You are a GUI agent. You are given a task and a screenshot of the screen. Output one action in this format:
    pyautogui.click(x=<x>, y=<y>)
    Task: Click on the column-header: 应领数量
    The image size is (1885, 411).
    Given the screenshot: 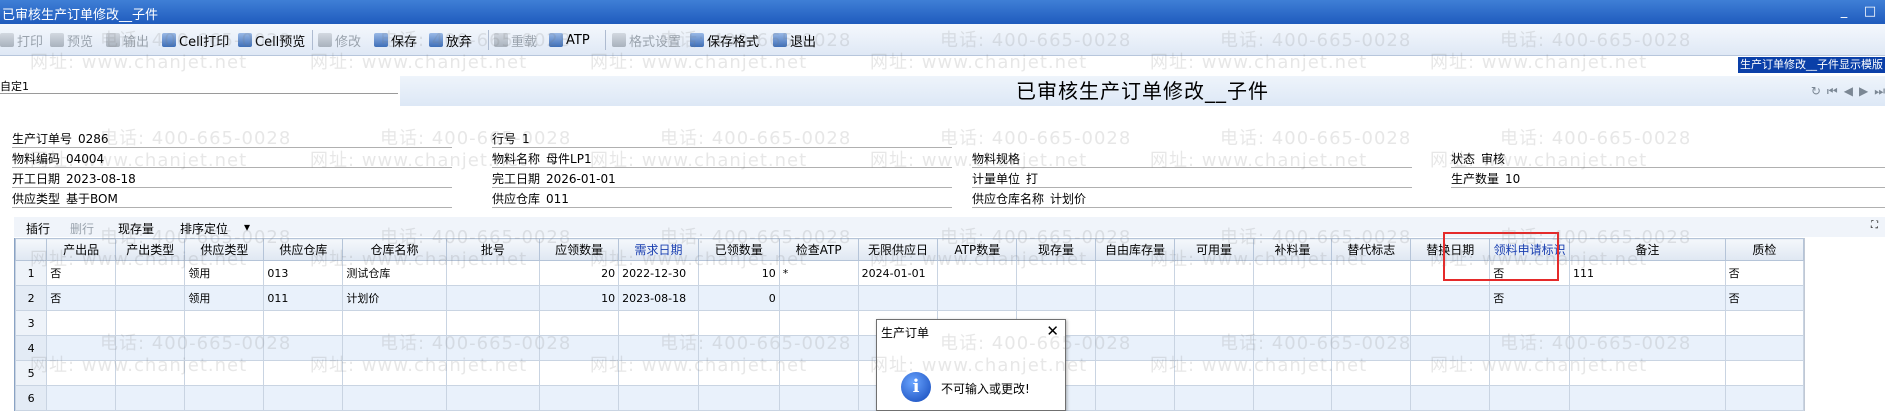 What is the action you would take?
    pyautogui.click(x=579, y=249)
    